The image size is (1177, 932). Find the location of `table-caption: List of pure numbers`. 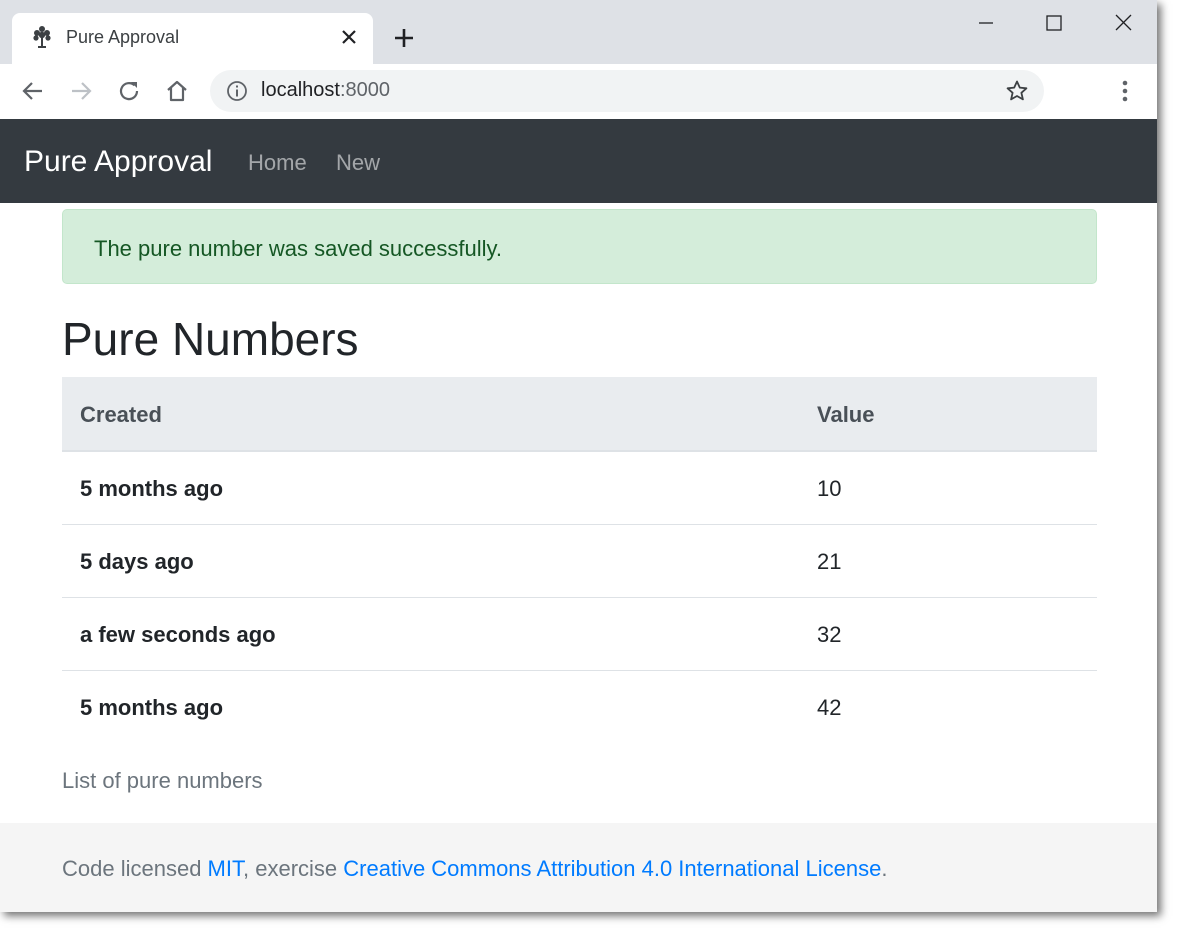

table-caption: List of pure numbers is located at coordinates (162, 780).